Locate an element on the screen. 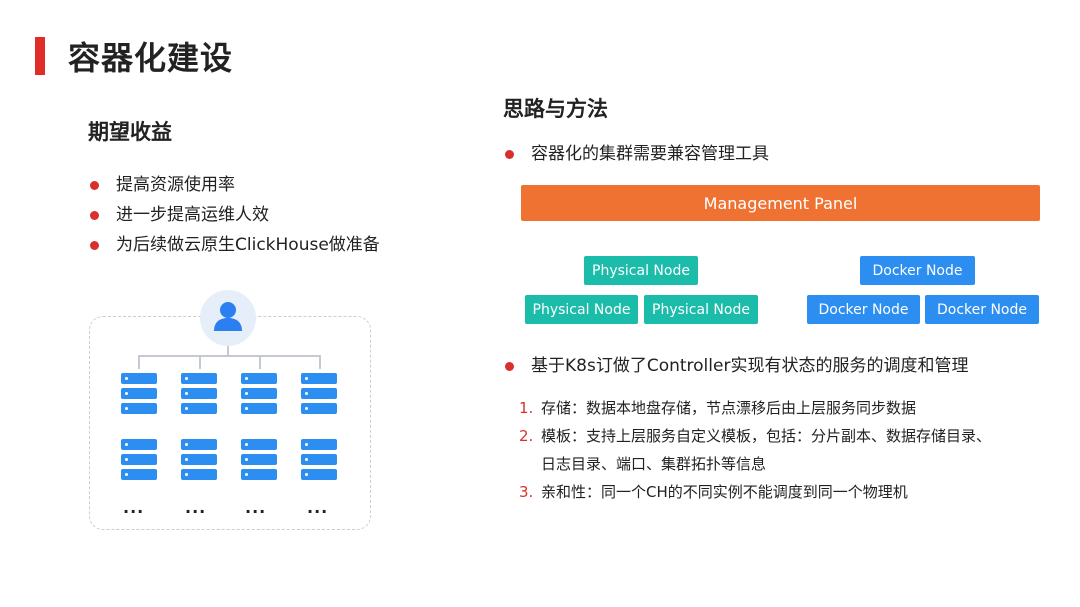 The width and height of the screenshot is (1080, 607). list-item: 3. 亲和性：同一个CH的不同实例不能调度到同一个物理机 is located at coordinates (713, 492).